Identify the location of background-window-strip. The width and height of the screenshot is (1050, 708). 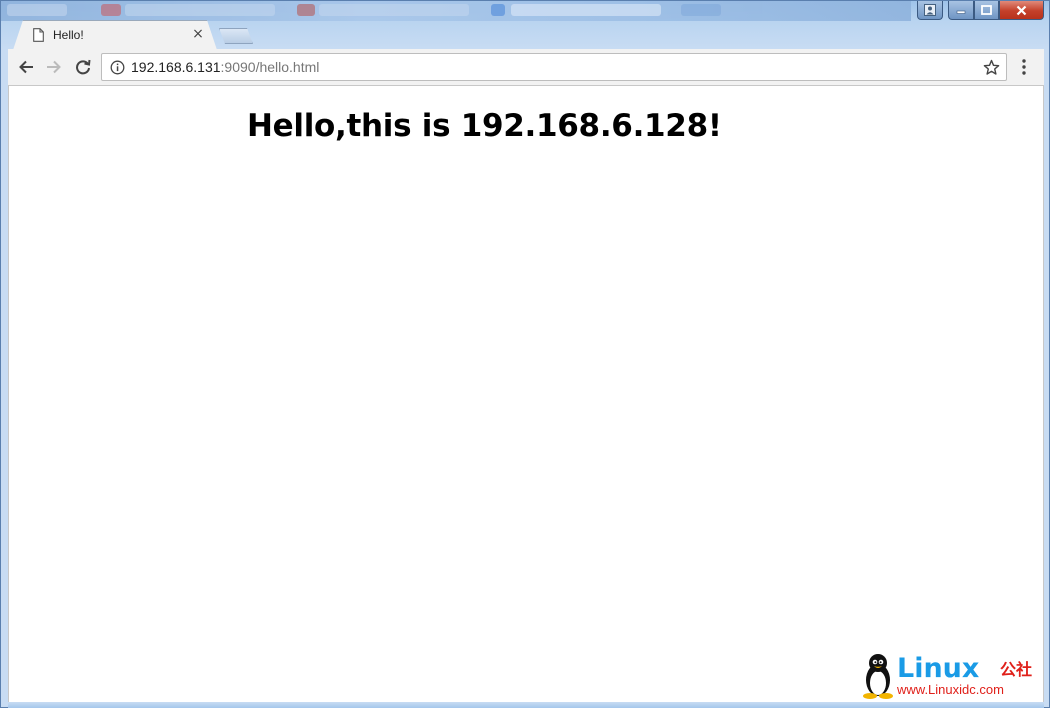
(456, 11).